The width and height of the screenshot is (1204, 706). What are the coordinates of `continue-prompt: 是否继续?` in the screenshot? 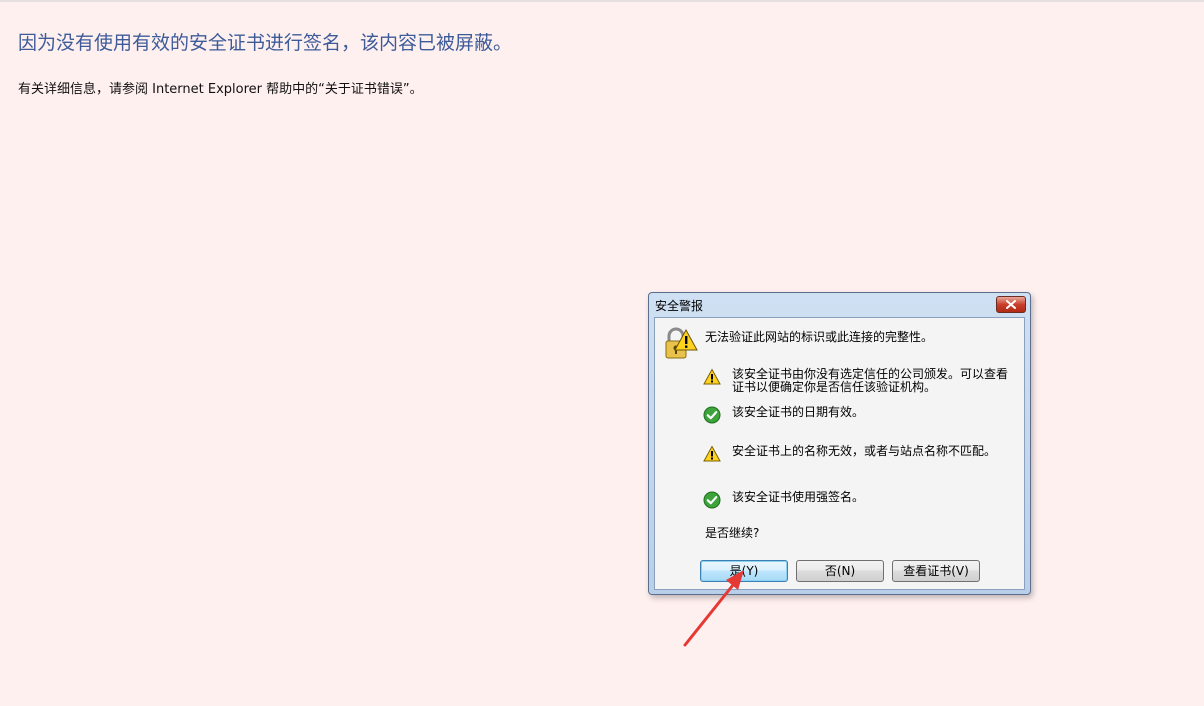 It's located at (732, 533).